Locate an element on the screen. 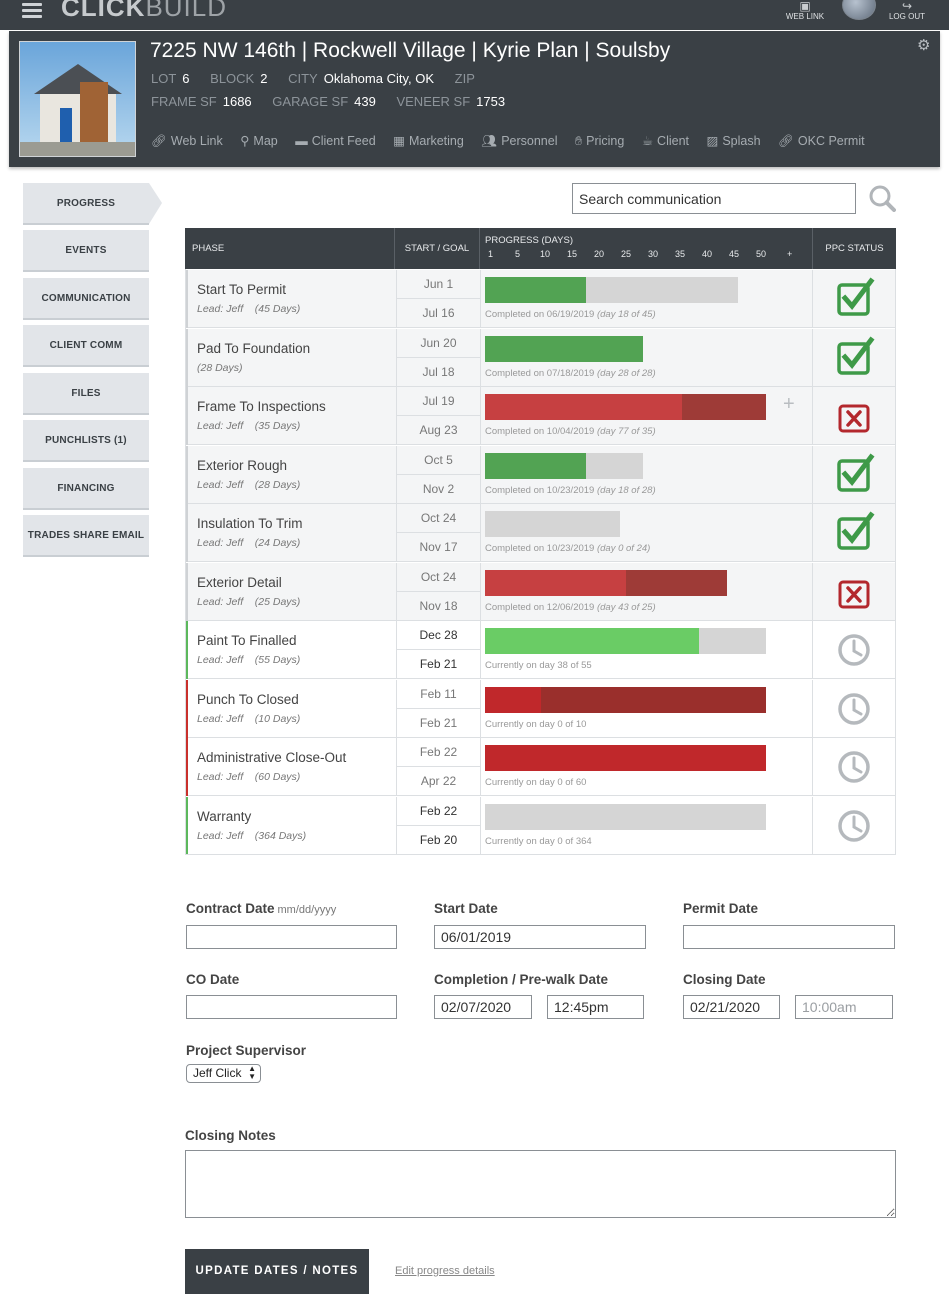 The image size is (949, 1305). sidebar-item-events: EVENTS is located at coordinates (86, 251).